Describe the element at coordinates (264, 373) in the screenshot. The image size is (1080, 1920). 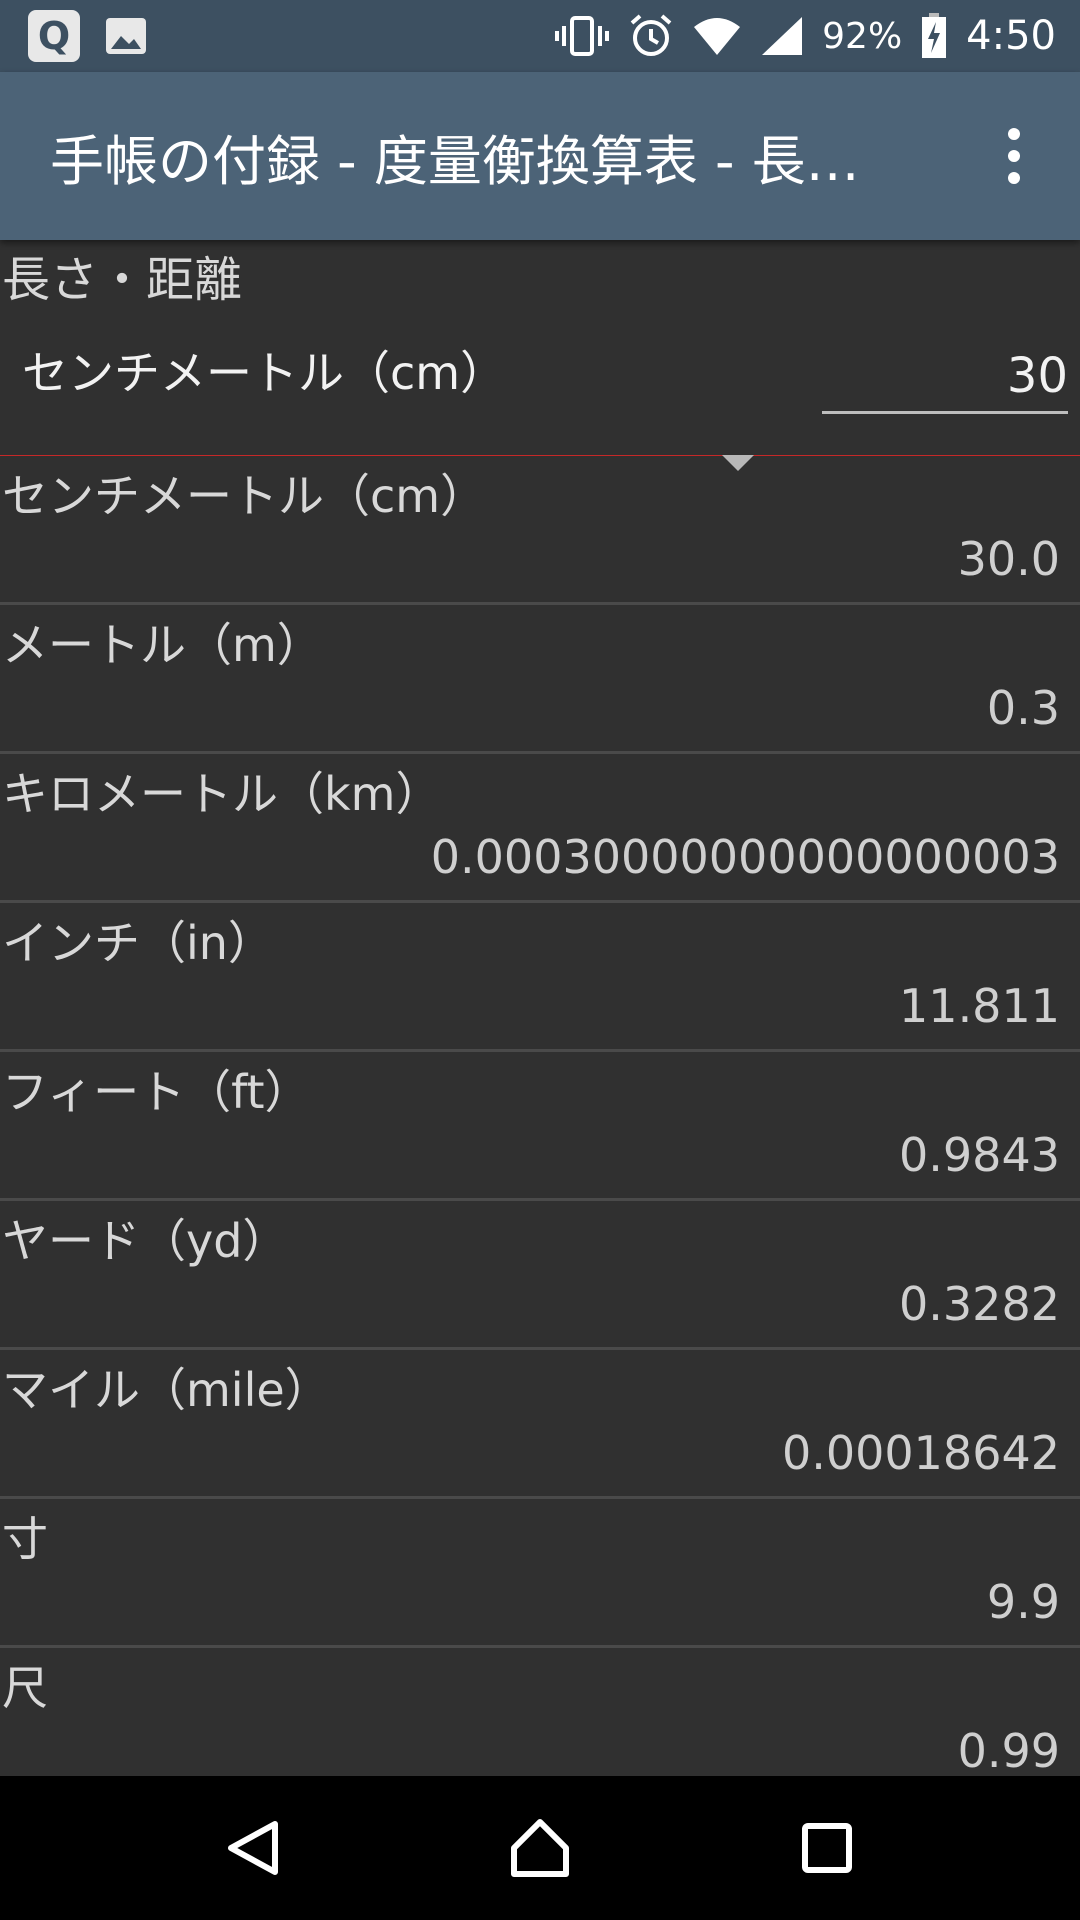
I see `unit-spinner-label: センチメートル（cm）` at that location.